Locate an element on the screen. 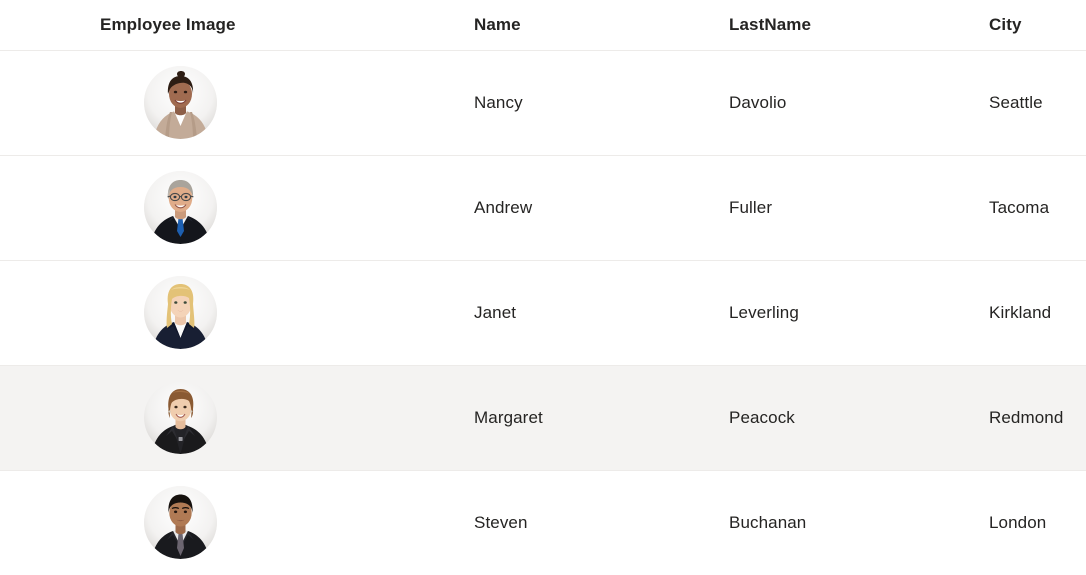 The height and width of the screenshot is (575, 1086). employee-city: London is located at coordinates (1018, 522).